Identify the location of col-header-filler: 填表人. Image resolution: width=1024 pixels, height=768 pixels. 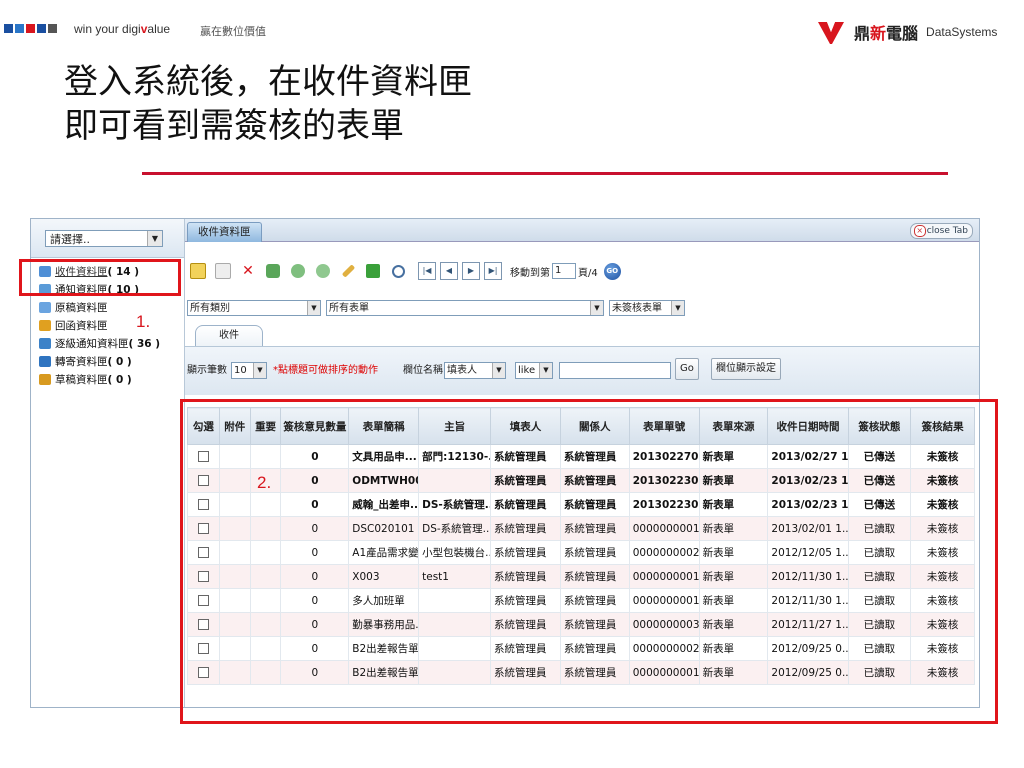
(525, 426).